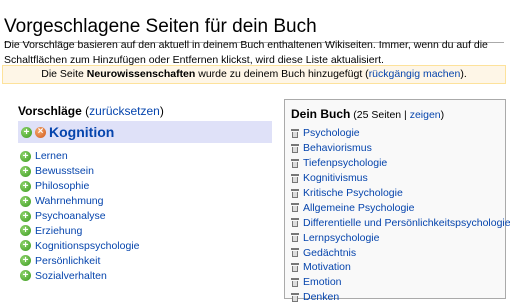  What do you see at coordinates (282, 74) in the screenshot?
I see `notice-middle: wurde zu deinem Buch hinzugefügt (` at bounding box center [282, 74].